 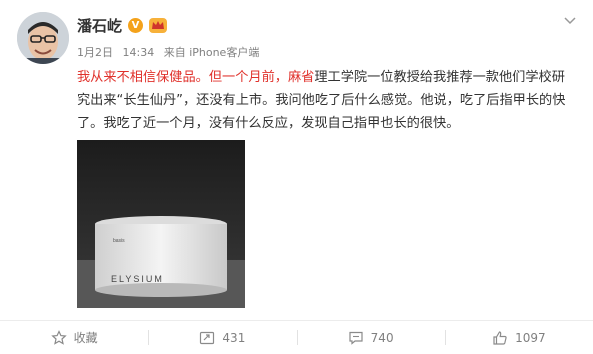 I want to click on post-image: basis ELYSIUM, so click(x=161, y=224).